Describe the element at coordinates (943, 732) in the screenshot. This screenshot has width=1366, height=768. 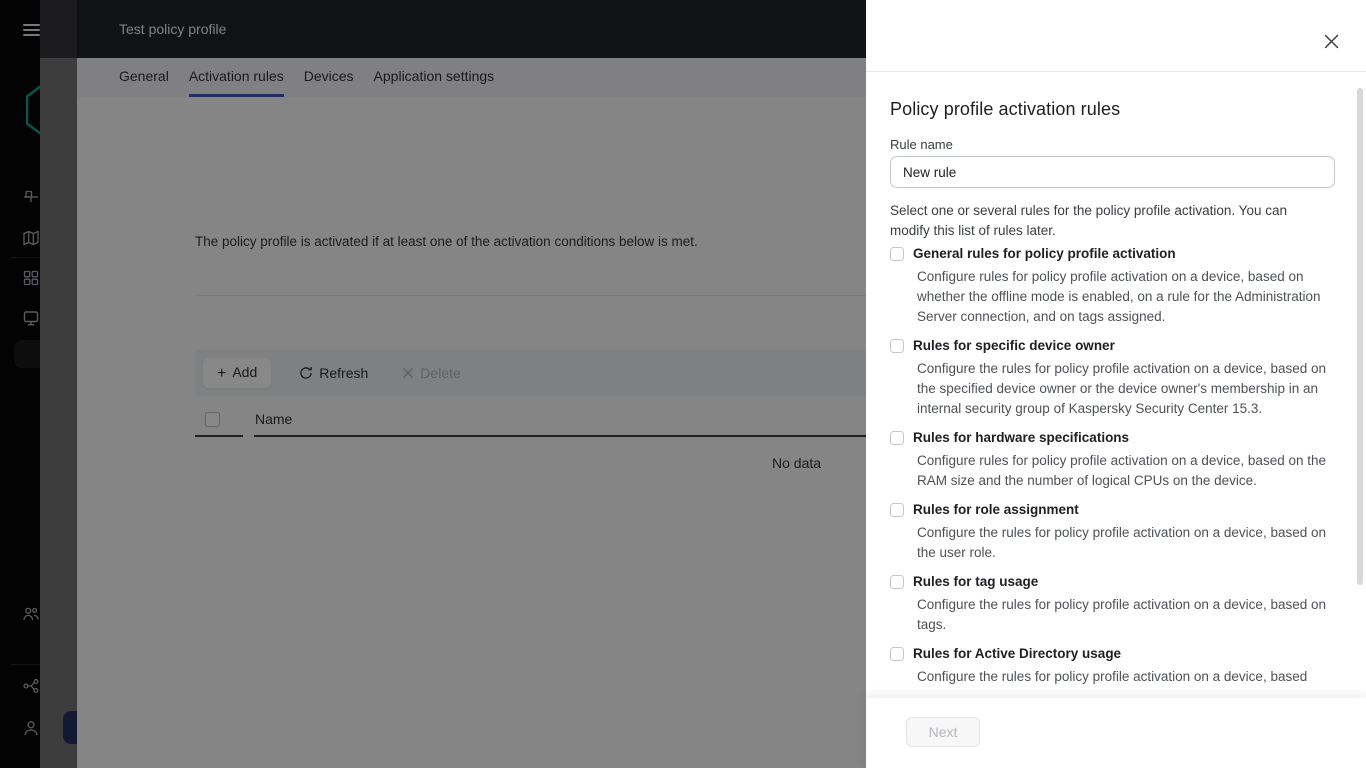
I see `next-button: Next` at that location.